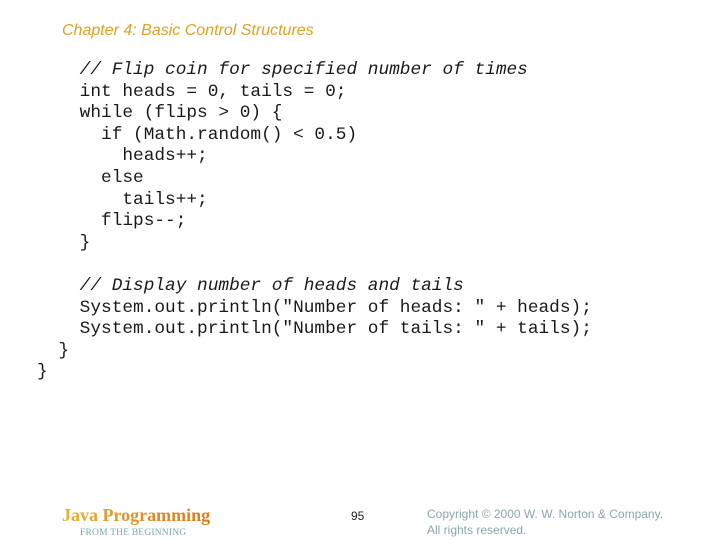 This screenshot has width=720, height=540. What do you see at coordinates (112, 221) in the screenshot?
I see `code-line: flips--;` at bounding box center [112, 221].